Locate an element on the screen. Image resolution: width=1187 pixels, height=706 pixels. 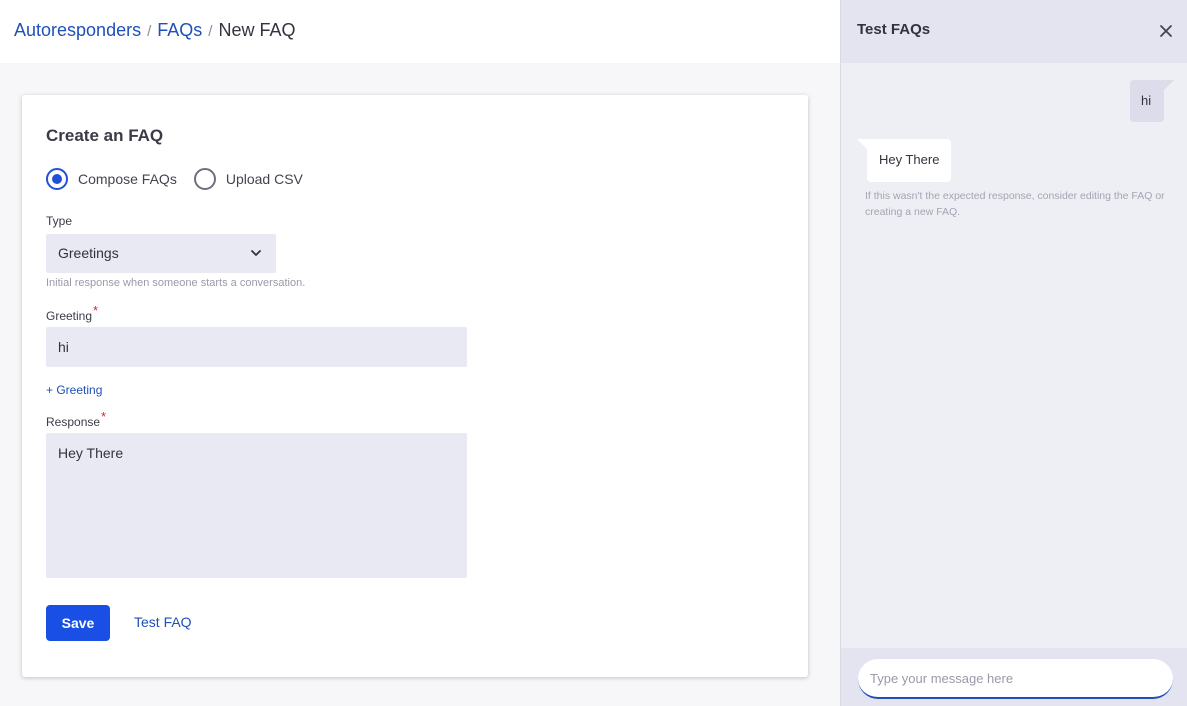
message-text: hi is located at coordinates (1146, 100).